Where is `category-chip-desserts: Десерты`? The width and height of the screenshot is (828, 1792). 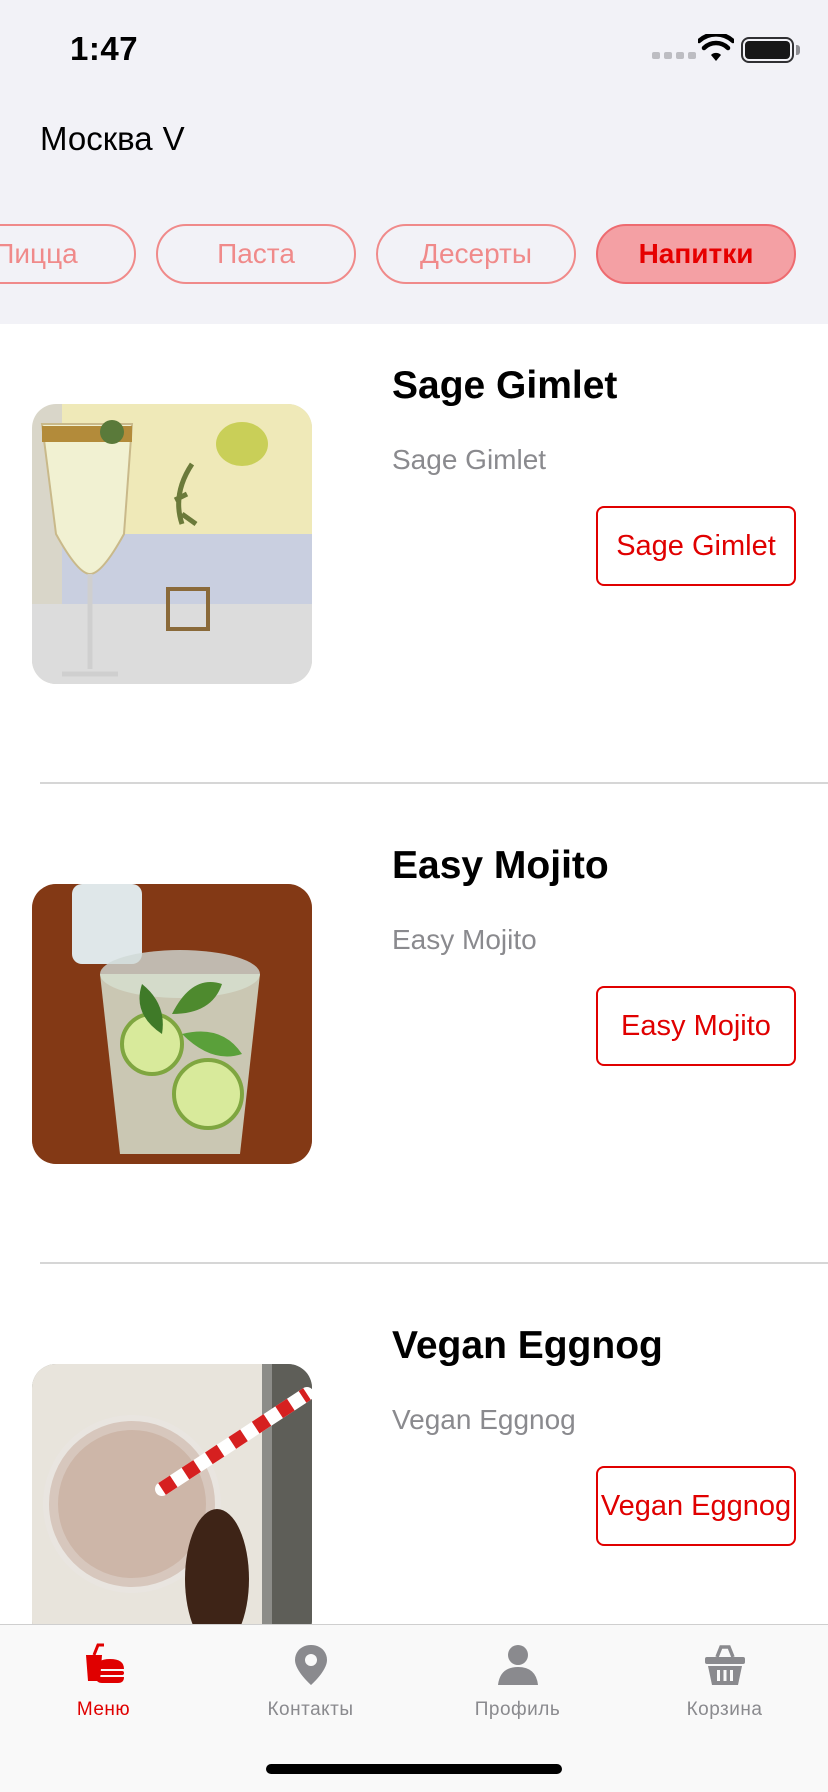
category-chip-desserts: Десерты is located at coordinates (476, 254).